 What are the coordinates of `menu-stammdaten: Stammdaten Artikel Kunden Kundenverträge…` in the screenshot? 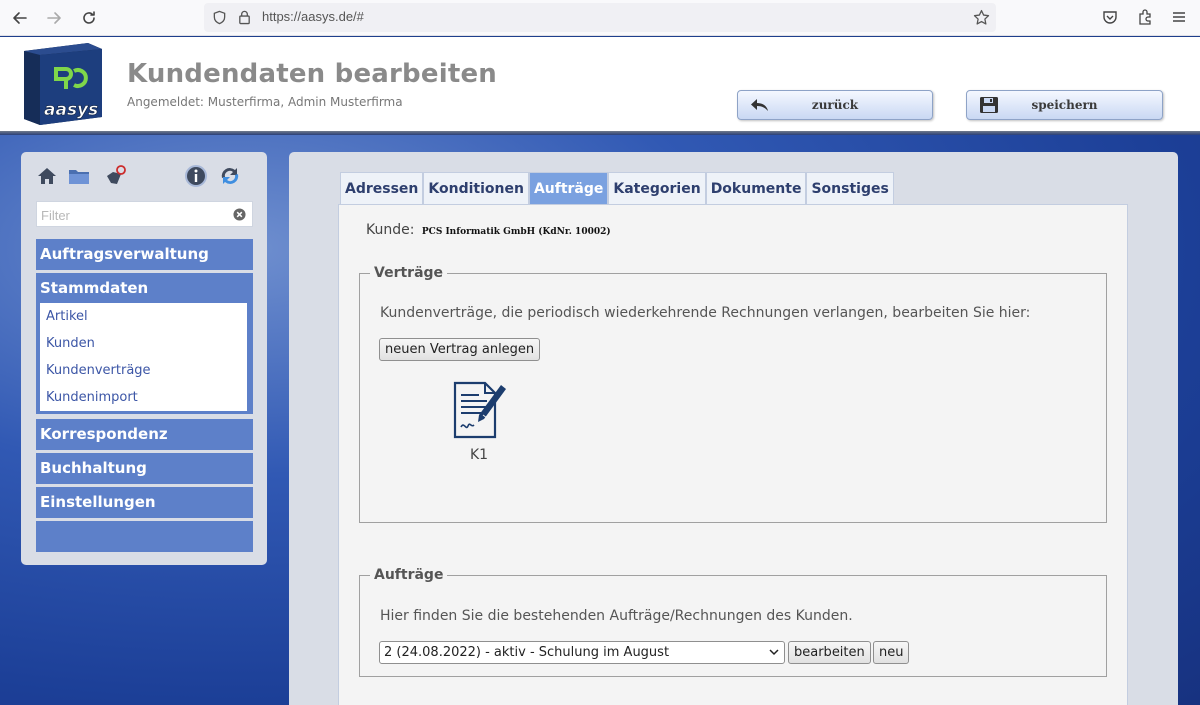 It's located at (144, 343).